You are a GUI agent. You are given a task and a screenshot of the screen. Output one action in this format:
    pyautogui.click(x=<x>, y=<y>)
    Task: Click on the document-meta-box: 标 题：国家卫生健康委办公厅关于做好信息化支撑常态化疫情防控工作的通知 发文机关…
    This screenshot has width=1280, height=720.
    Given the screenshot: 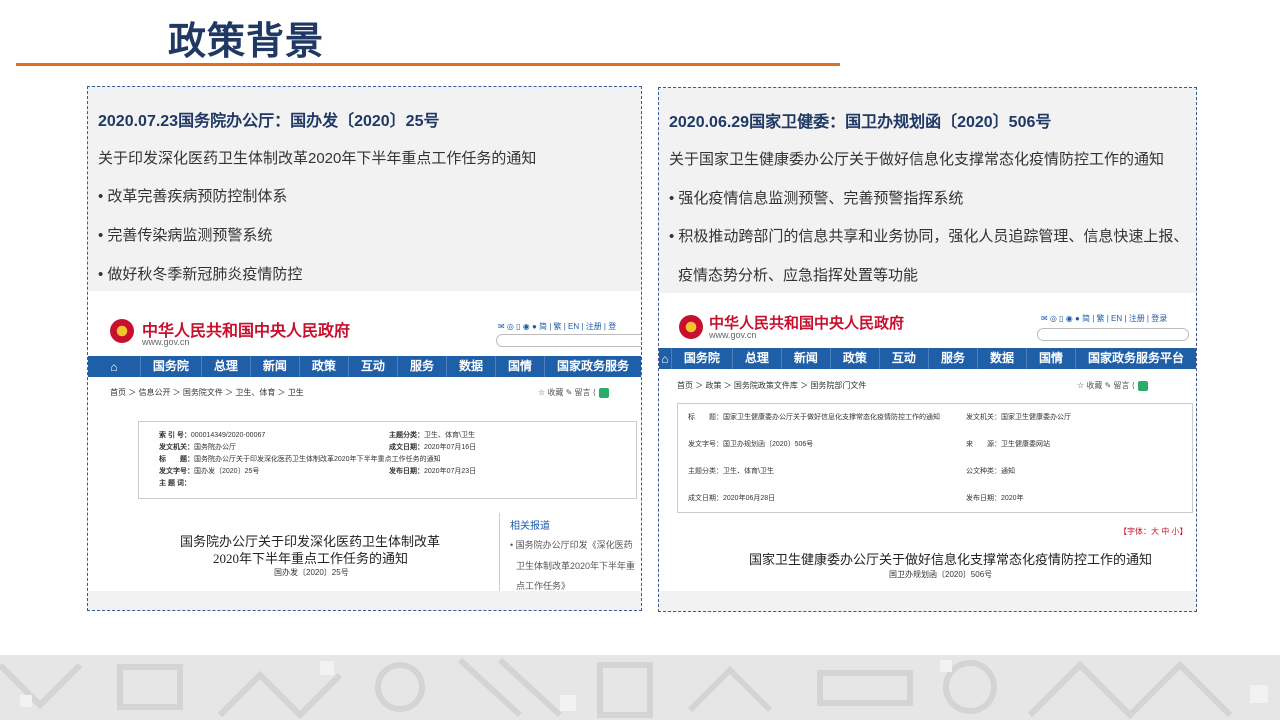 What is the action you would take?
    pyautogui.click(x=935, y=458)
    